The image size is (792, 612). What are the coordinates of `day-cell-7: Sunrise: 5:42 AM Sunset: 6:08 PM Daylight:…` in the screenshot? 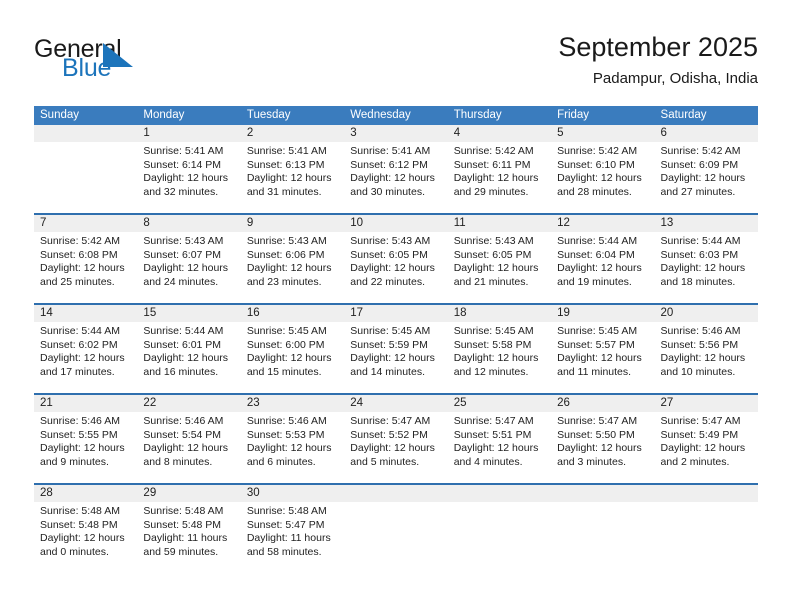 It's located at (85, 267).